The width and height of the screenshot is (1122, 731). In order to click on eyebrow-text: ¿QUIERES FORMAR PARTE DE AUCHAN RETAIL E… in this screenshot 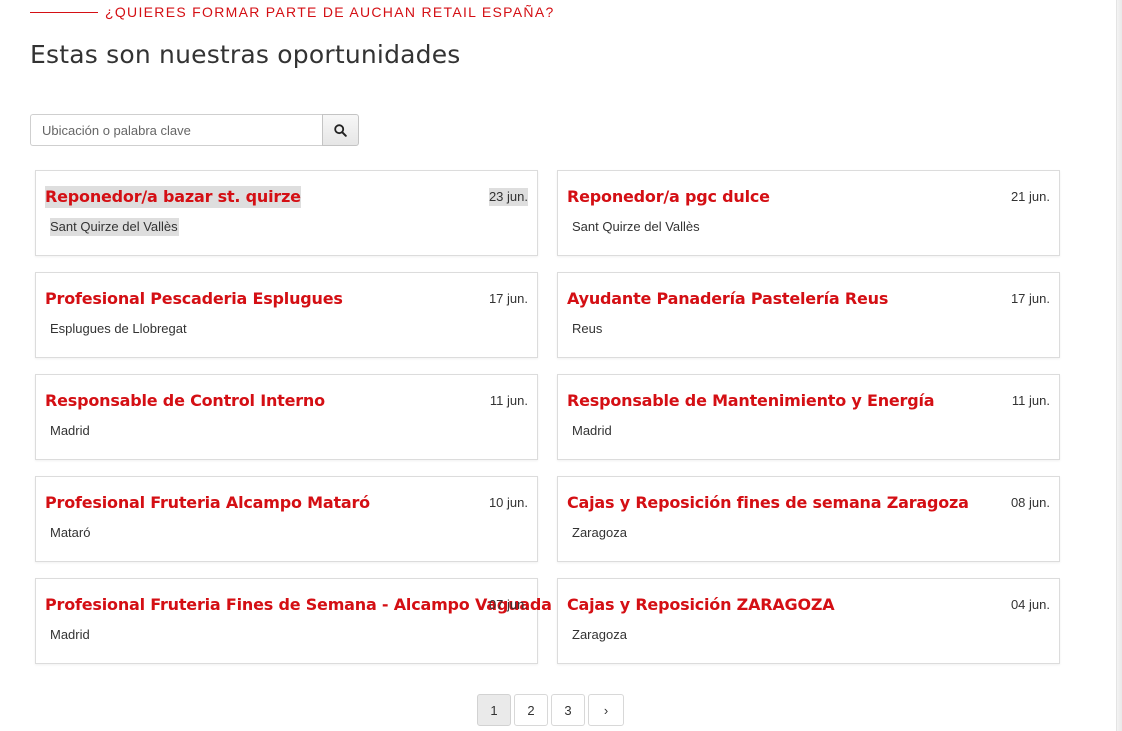, I will do `click(330, 12)`.